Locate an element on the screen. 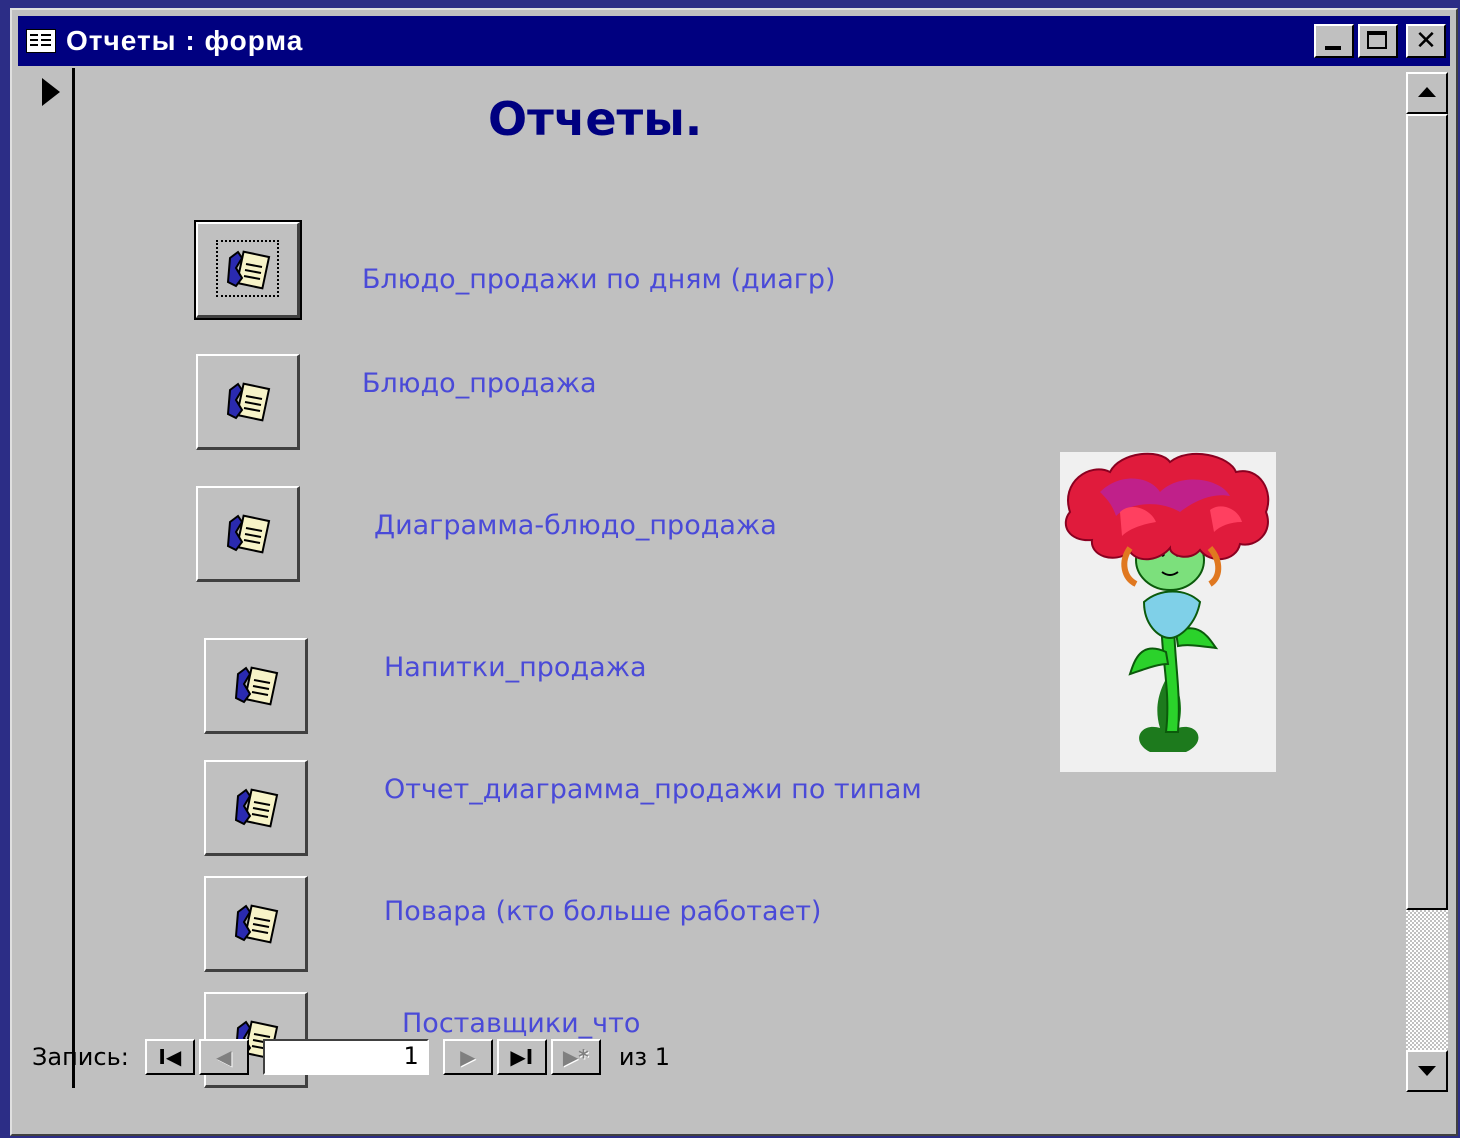  flower-picture is located at coordinates (1168, 612).